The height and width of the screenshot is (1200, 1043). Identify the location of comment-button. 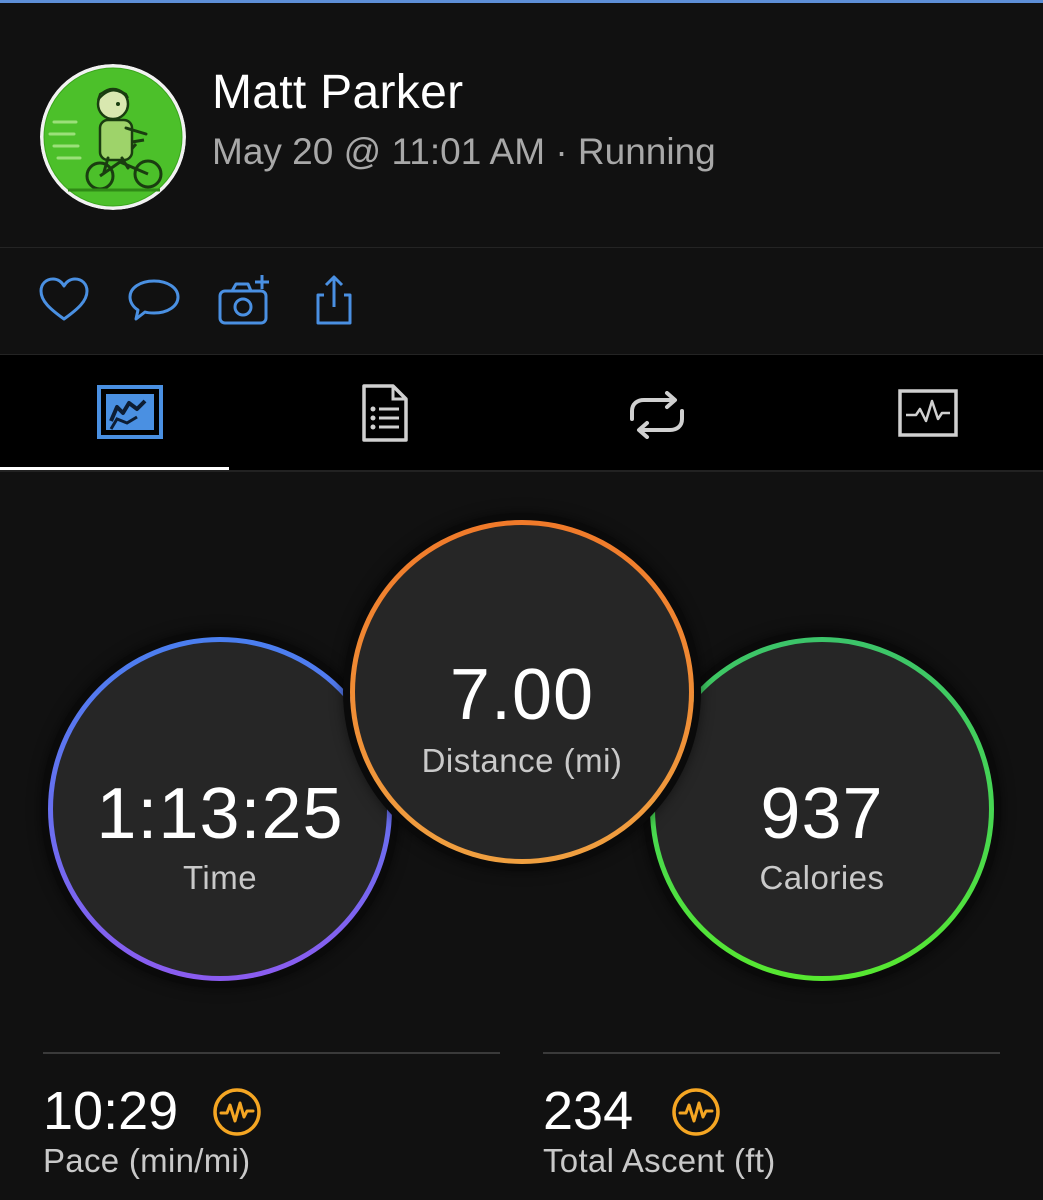
(154, 301).